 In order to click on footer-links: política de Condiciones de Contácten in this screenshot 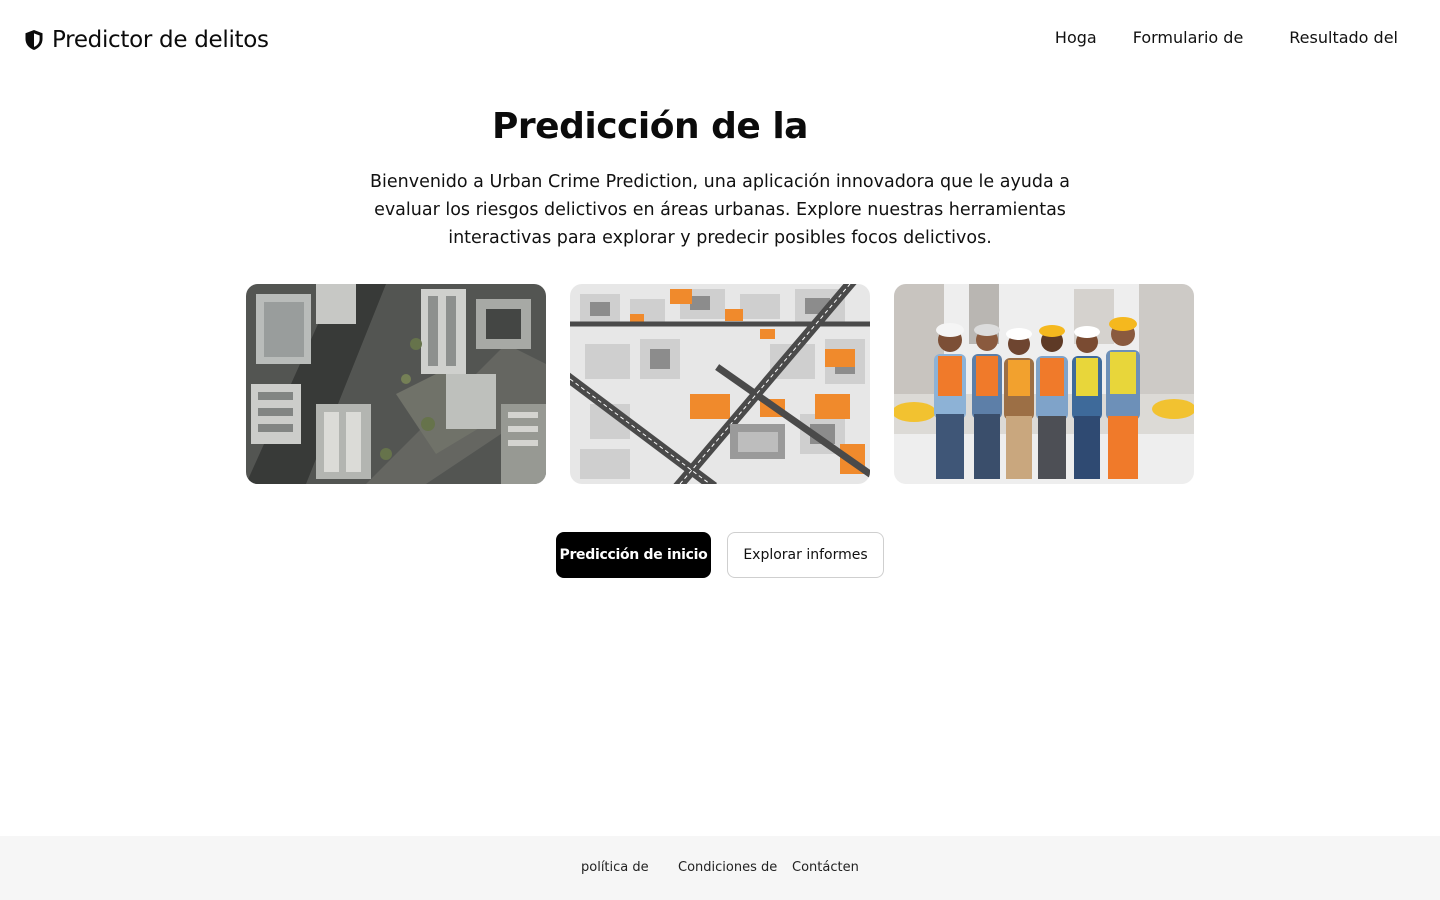, I will do `click(720, 867)`.